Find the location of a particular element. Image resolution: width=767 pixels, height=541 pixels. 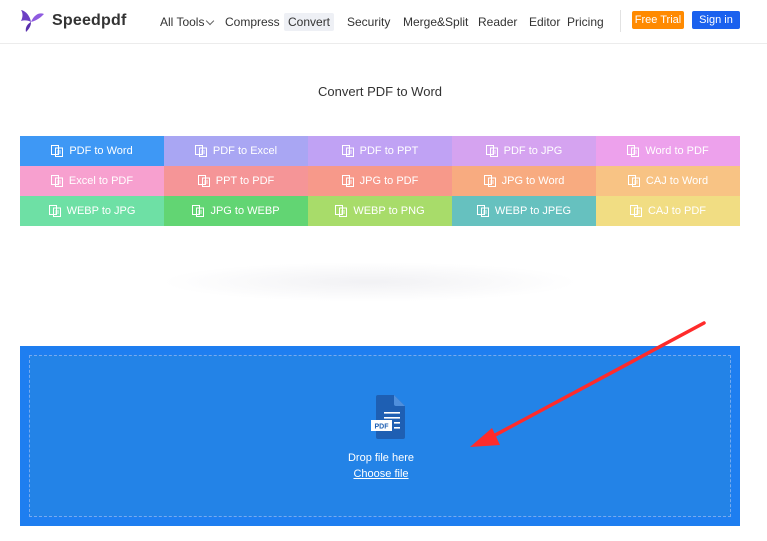

tool-label: CAJ to PDF is located at coordinates (677, 211).